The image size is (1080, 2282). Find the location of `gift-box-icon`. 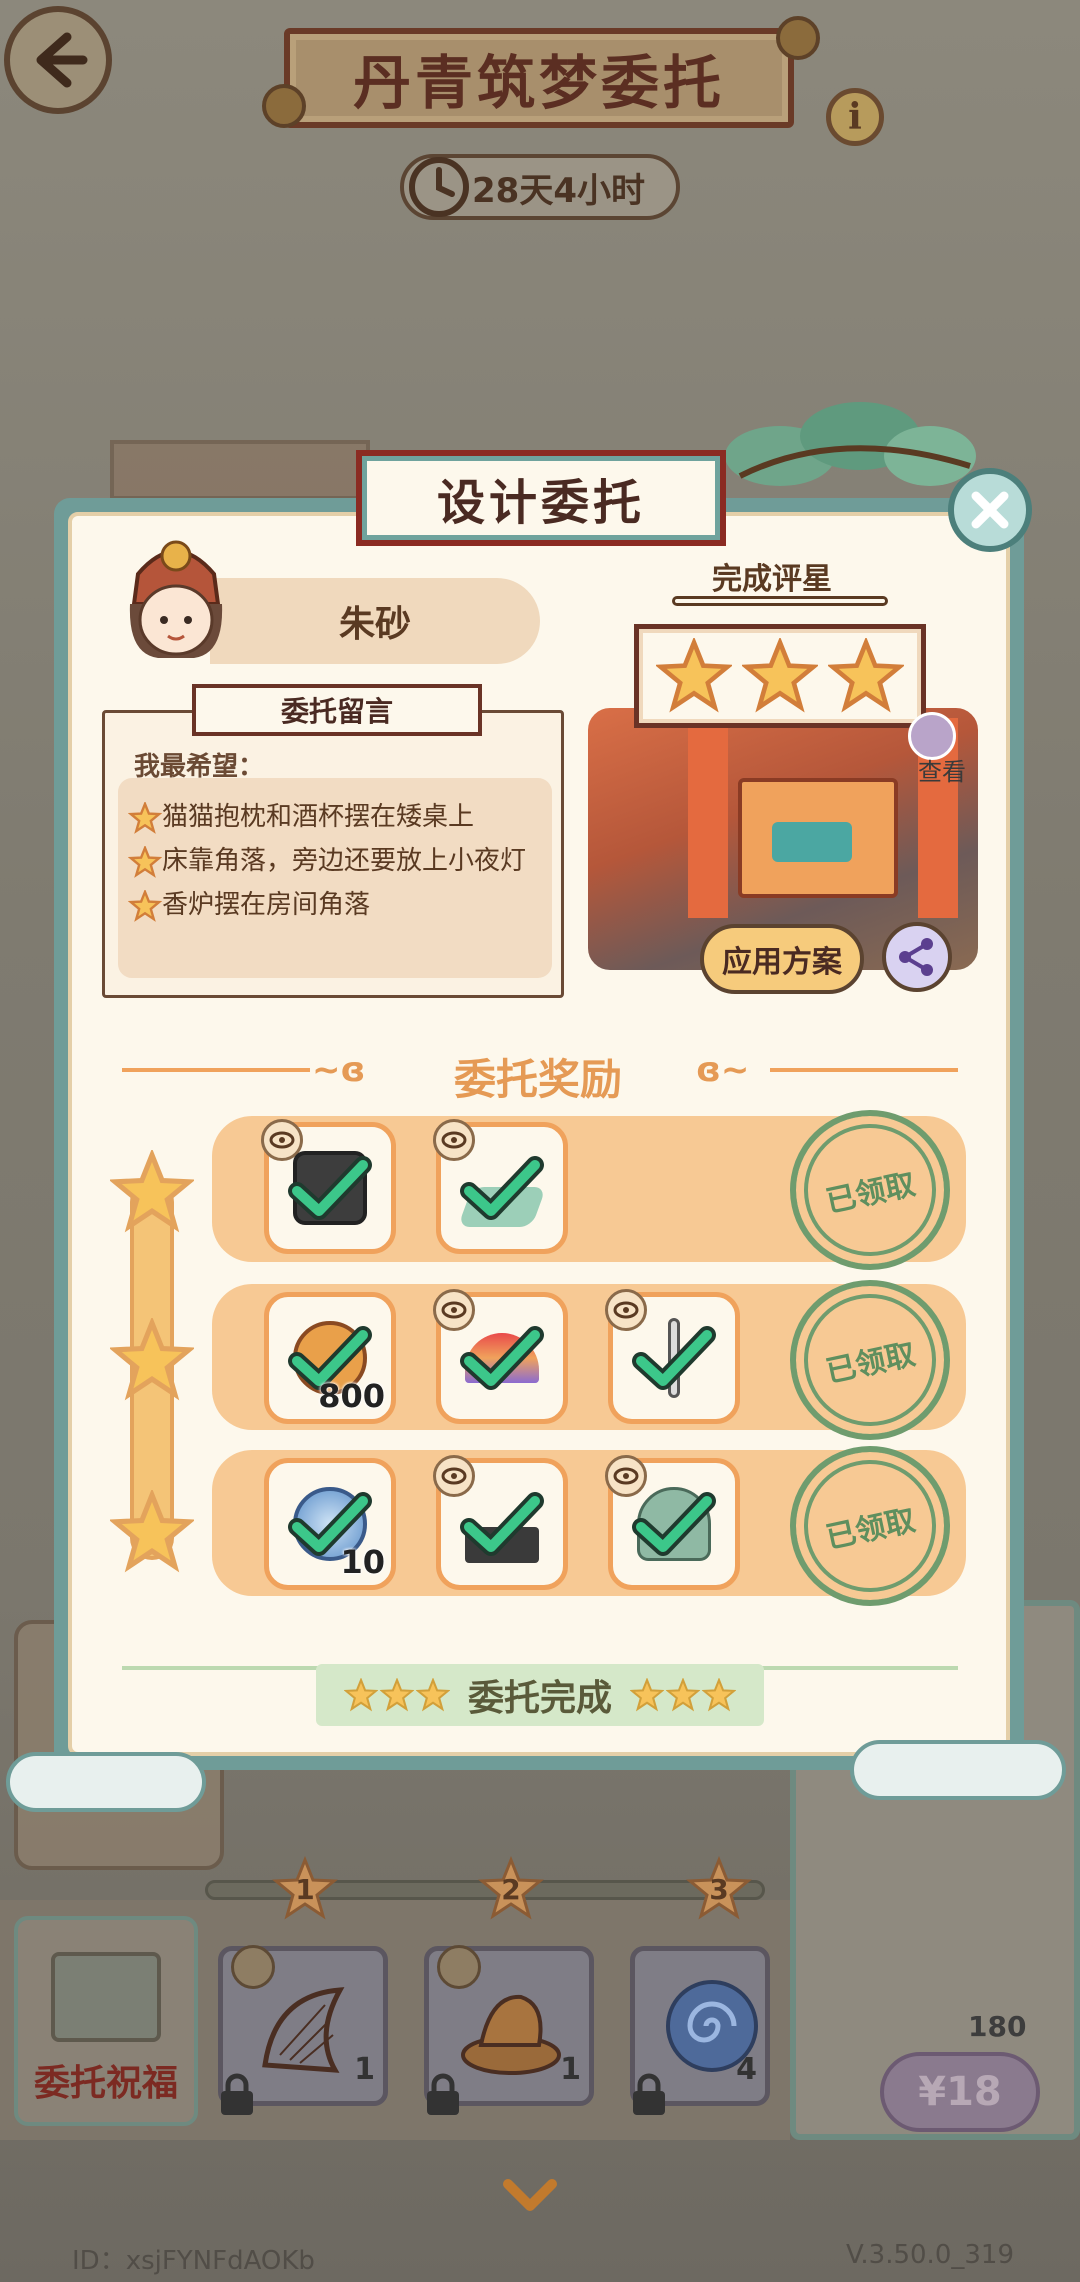

gift-box-icon is located at coordinates (106, 1997).